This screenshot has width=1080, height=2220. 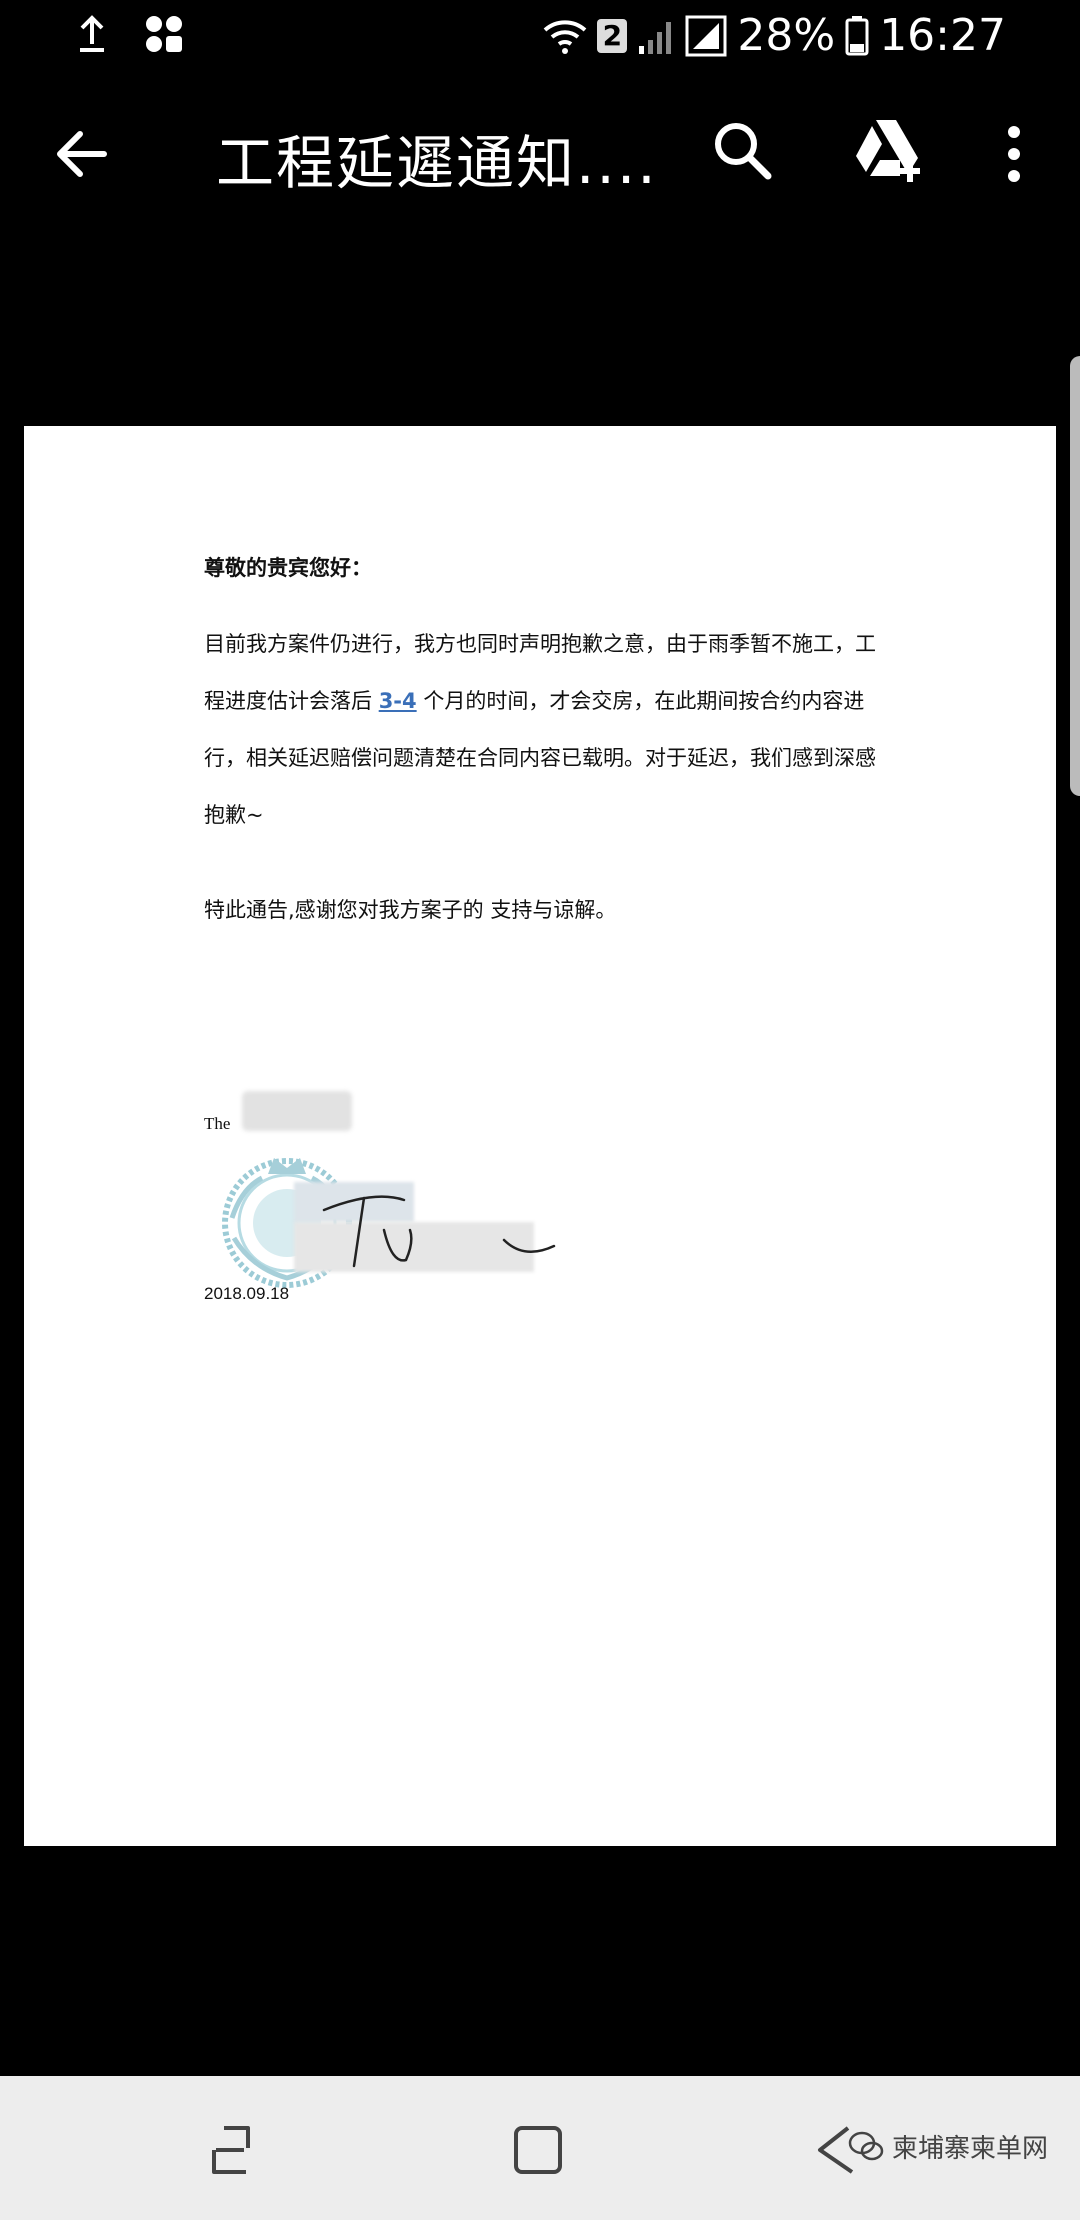 What do you see at coordinates (786, 35) in the screenshot?
I see `battery-level: 28%` at bounding box center [786, 35].